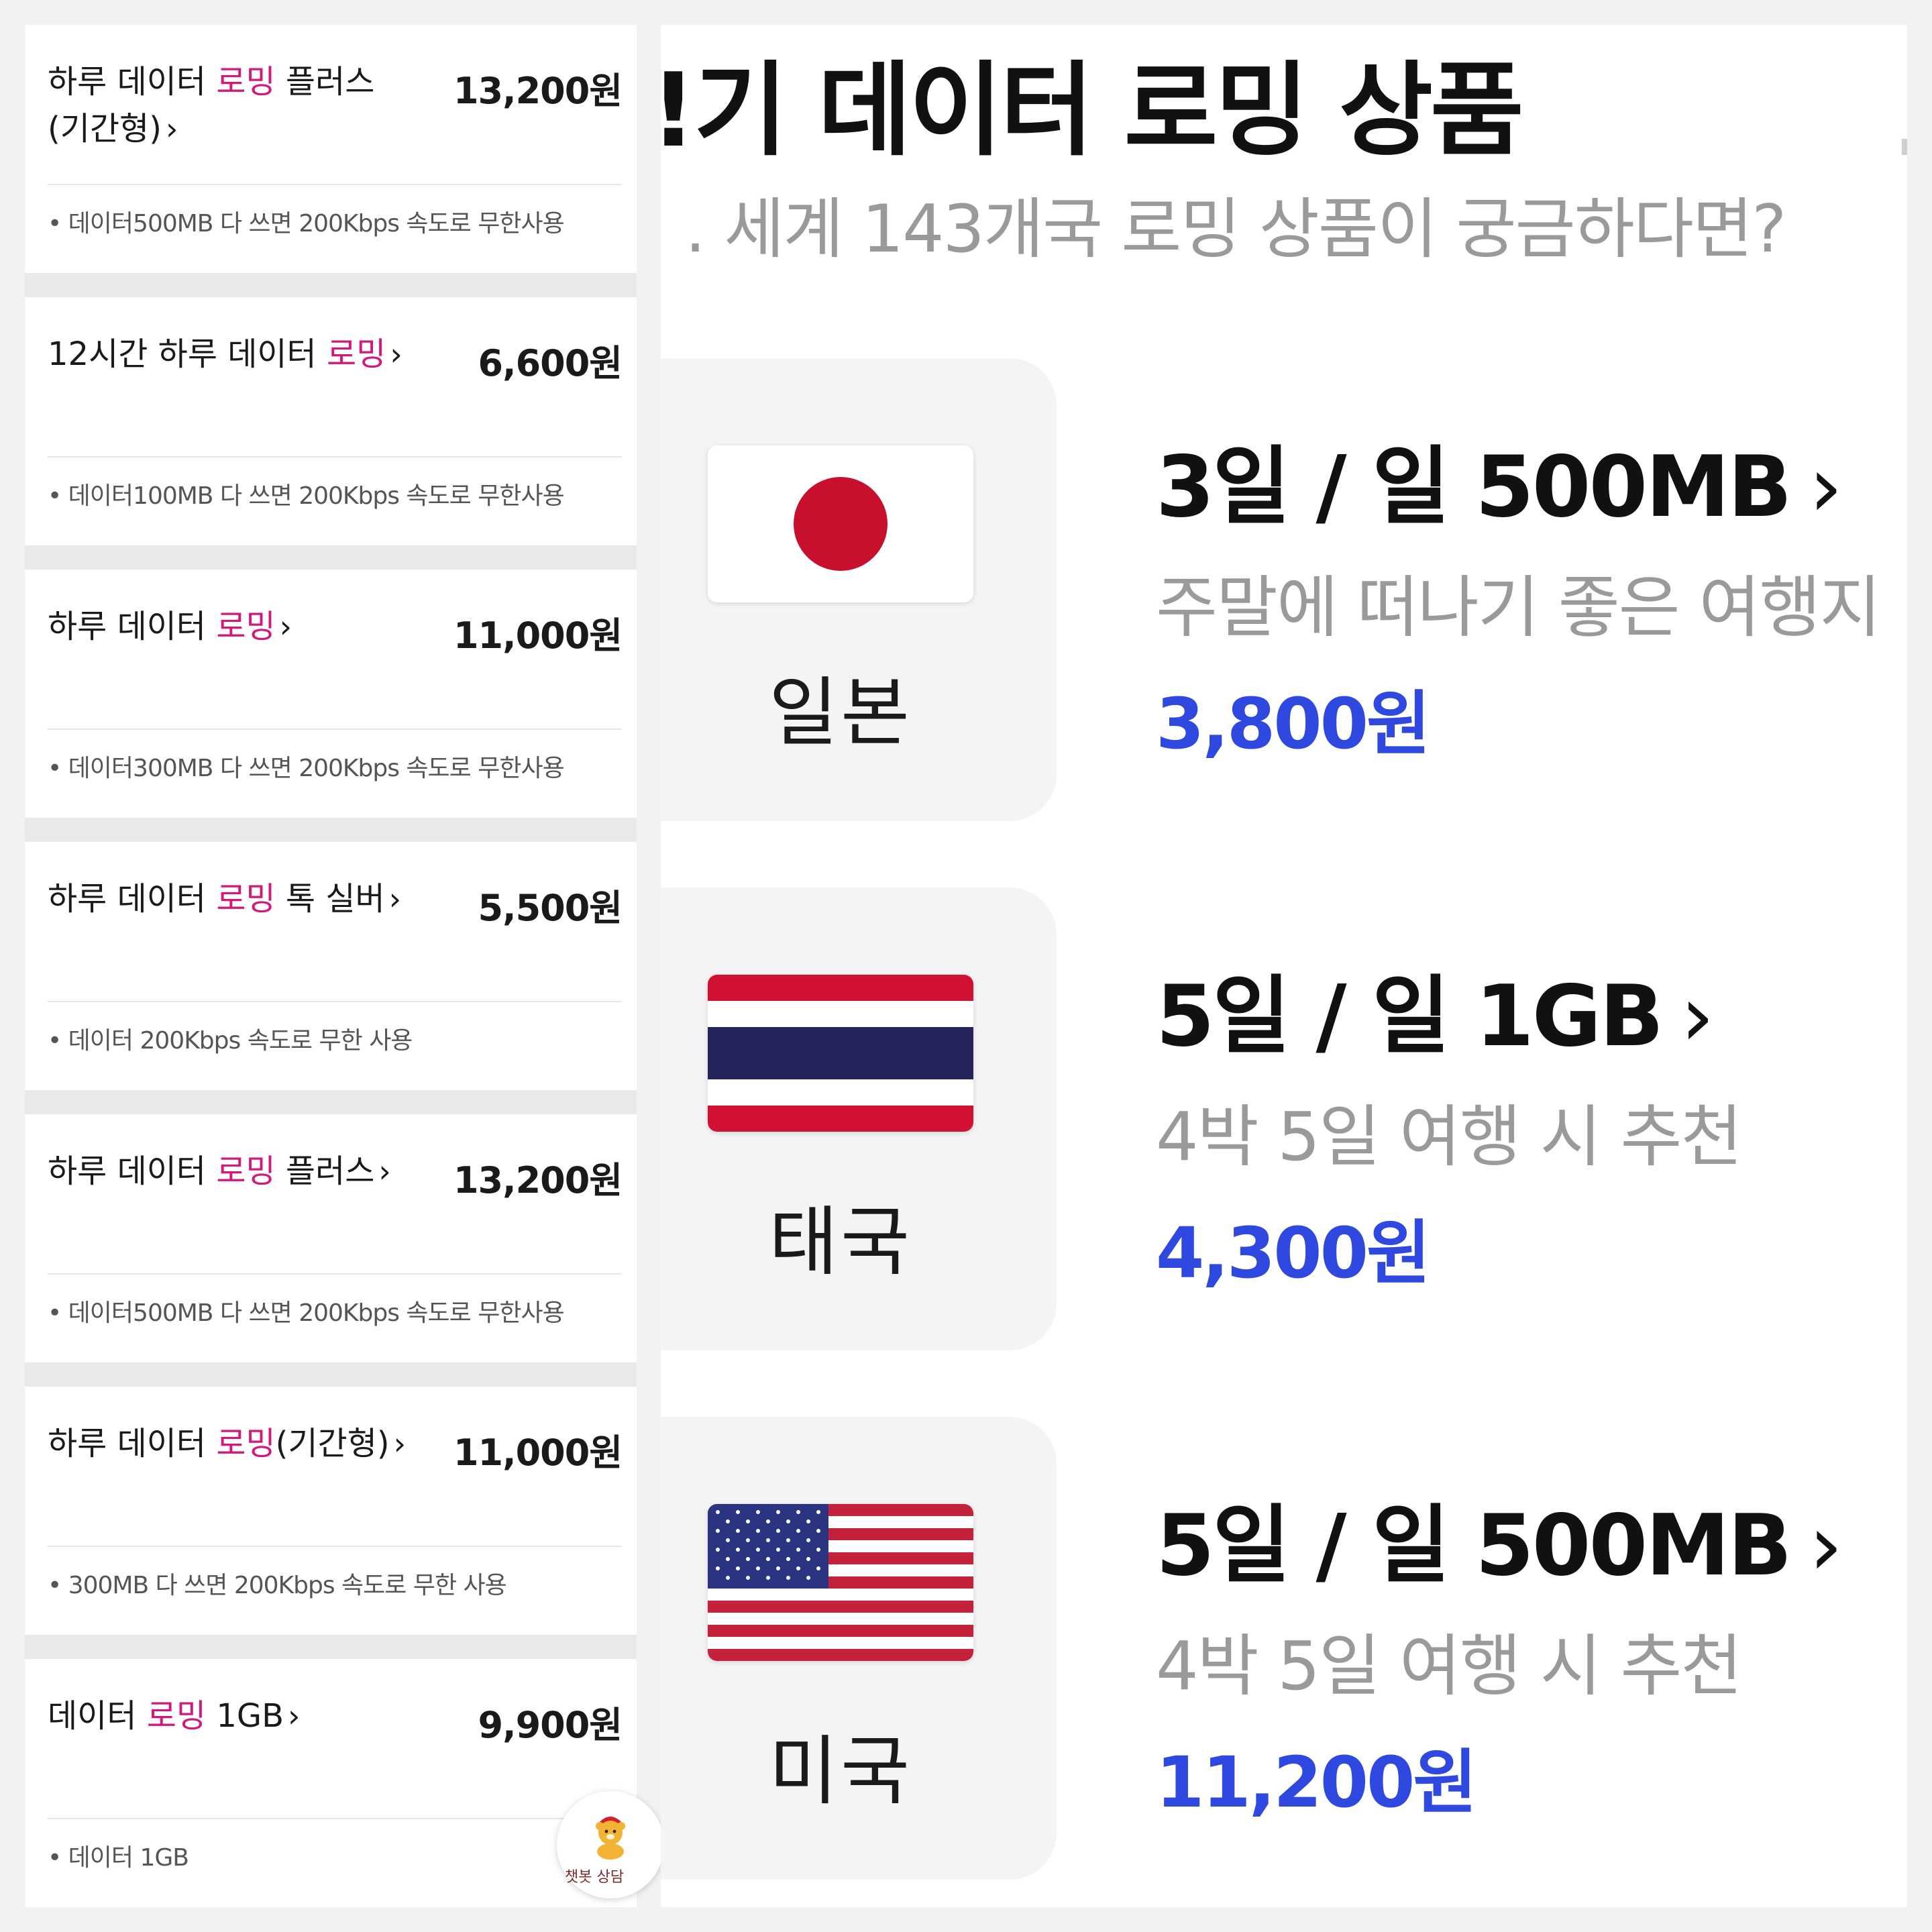 This screenshot has width=1932, height=1932. I want to click on plan-name-text: 데이터, so click(97, 1716).